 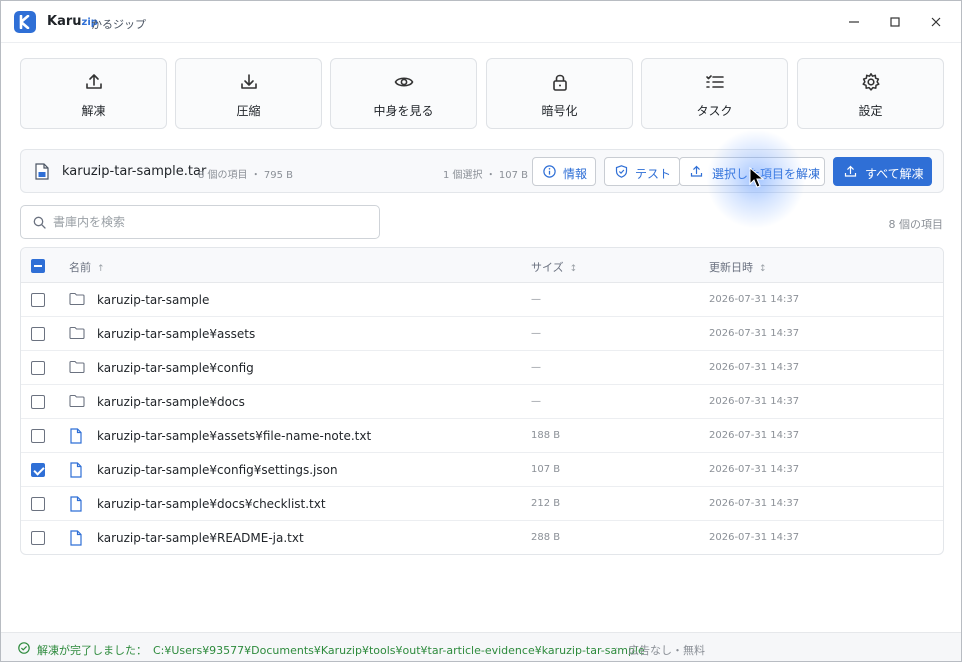 I want to click on select-all-checkbox, so click(x=38, y=266).